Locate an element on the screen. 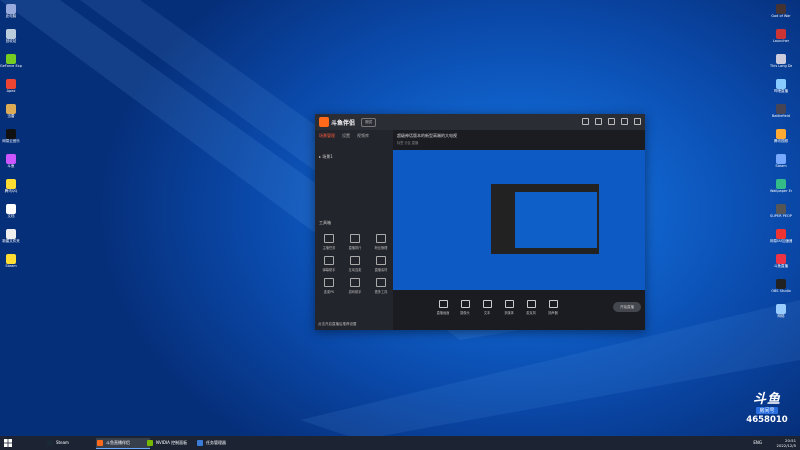 The width and height of the screenshot is (800, 450). desktop-icon-label: 新建文件夹 is located at coordinates (11, 241).